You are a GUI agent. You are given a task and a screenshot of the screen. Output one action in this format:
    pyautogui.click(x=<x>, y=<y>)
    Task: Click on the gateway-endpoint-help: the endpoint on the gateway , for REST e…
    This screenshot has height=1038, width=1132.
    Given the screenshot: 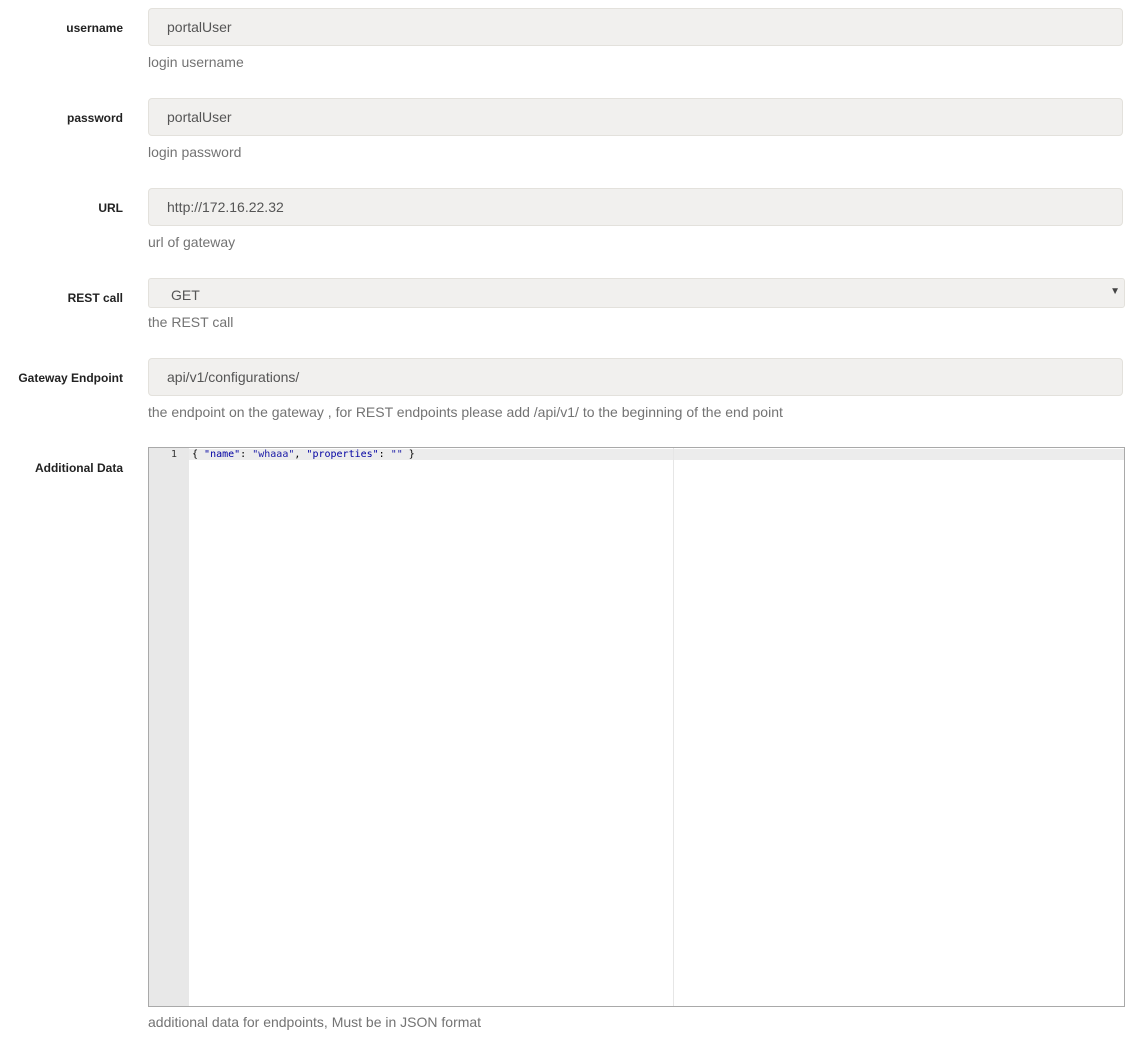 What is the action you would take?
    pyautogui.click(x=465, y=412)
    